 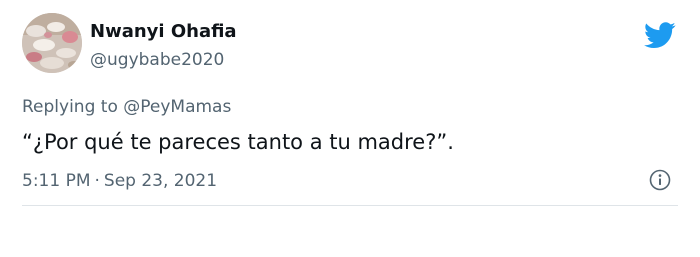 I want to click on reply-context: Replying to @PeyMamas, so click(x=126, y=107).